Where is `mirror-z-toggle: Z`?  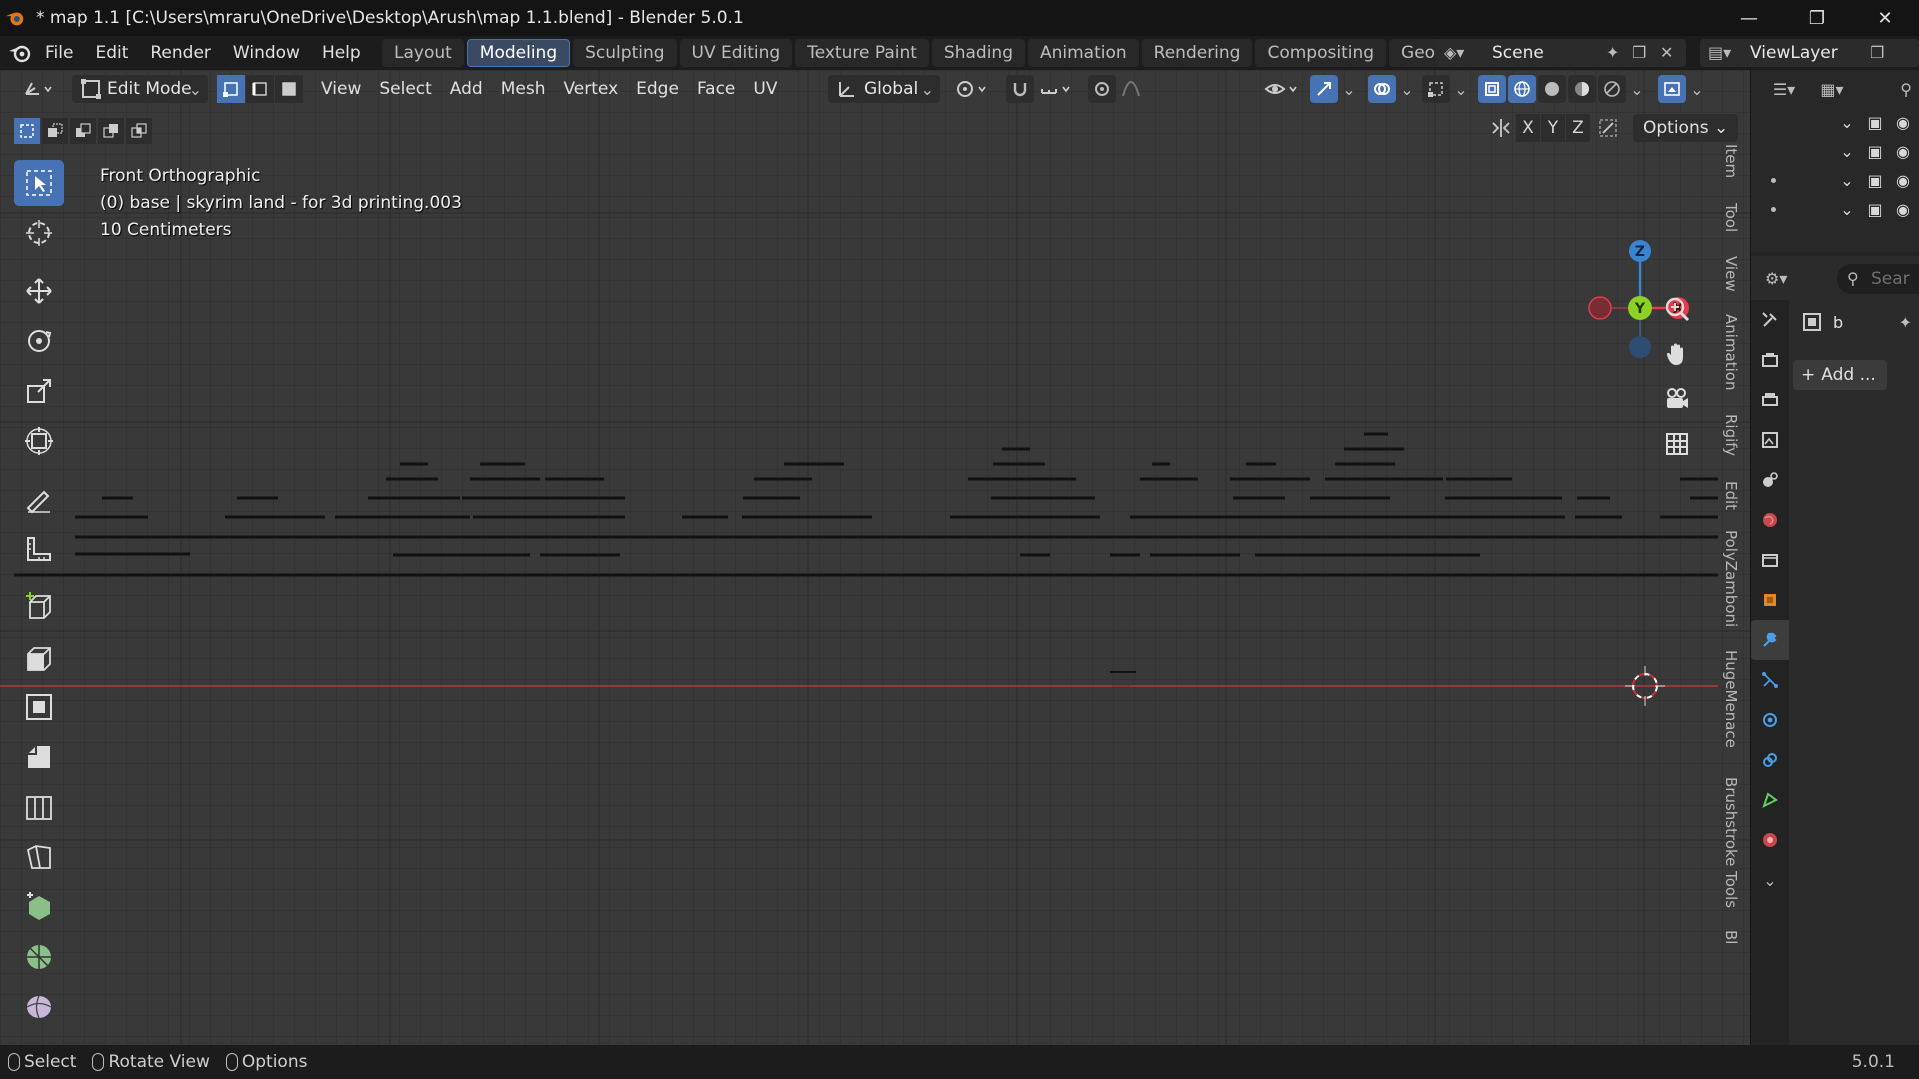
mirror-z-toggle: Z is located at coordinates (1578, 128).